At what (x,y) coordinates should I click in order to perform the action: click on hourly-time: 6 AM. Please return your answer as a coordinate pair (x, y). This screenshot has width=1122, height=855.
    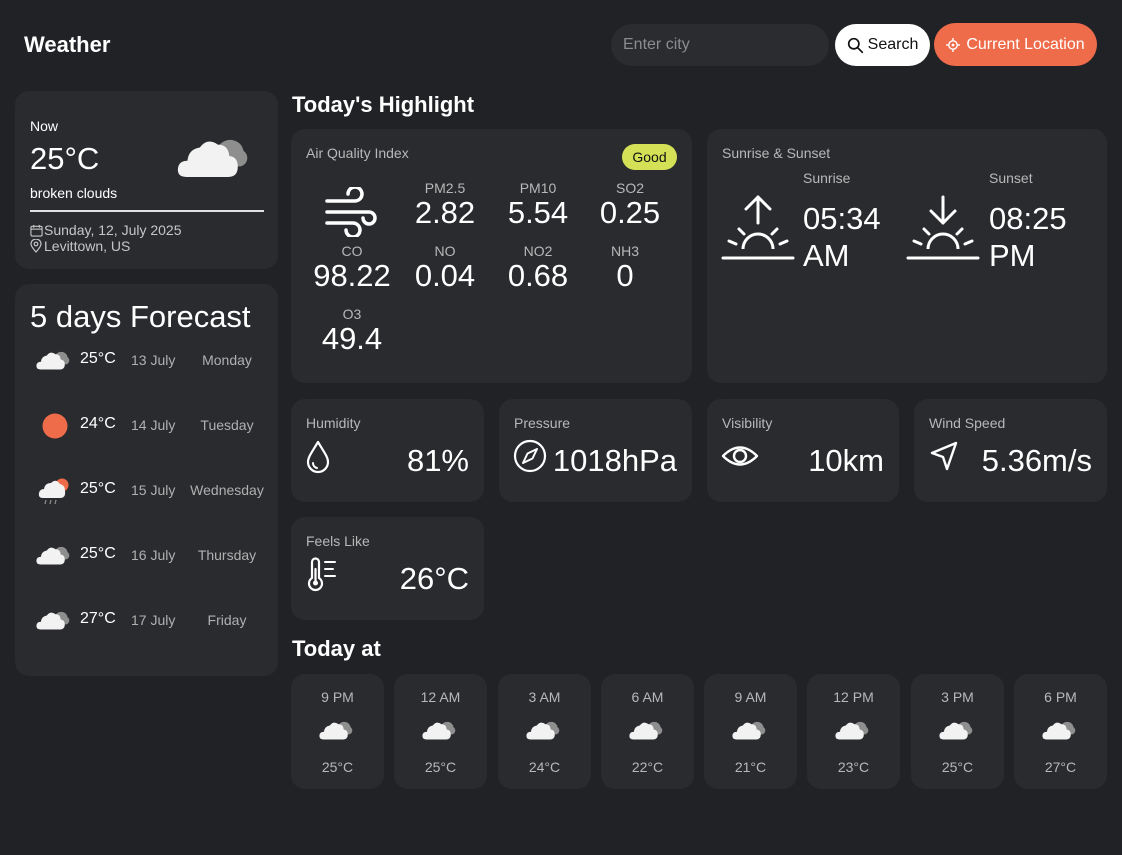
    Looking at the image, I should click on (647, 697).